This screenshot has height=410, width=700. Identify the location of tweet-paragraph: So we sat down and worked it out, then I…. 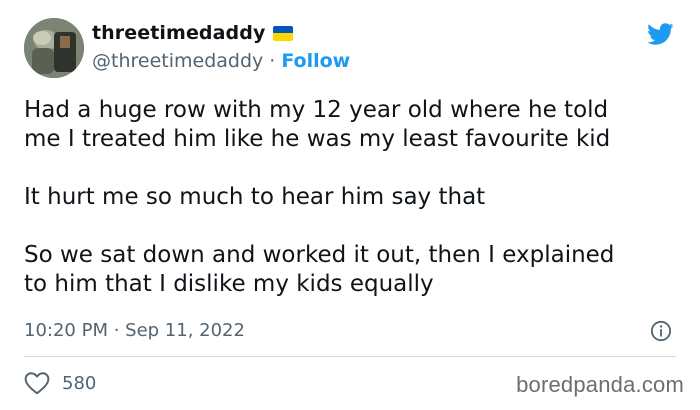
(319, 269).